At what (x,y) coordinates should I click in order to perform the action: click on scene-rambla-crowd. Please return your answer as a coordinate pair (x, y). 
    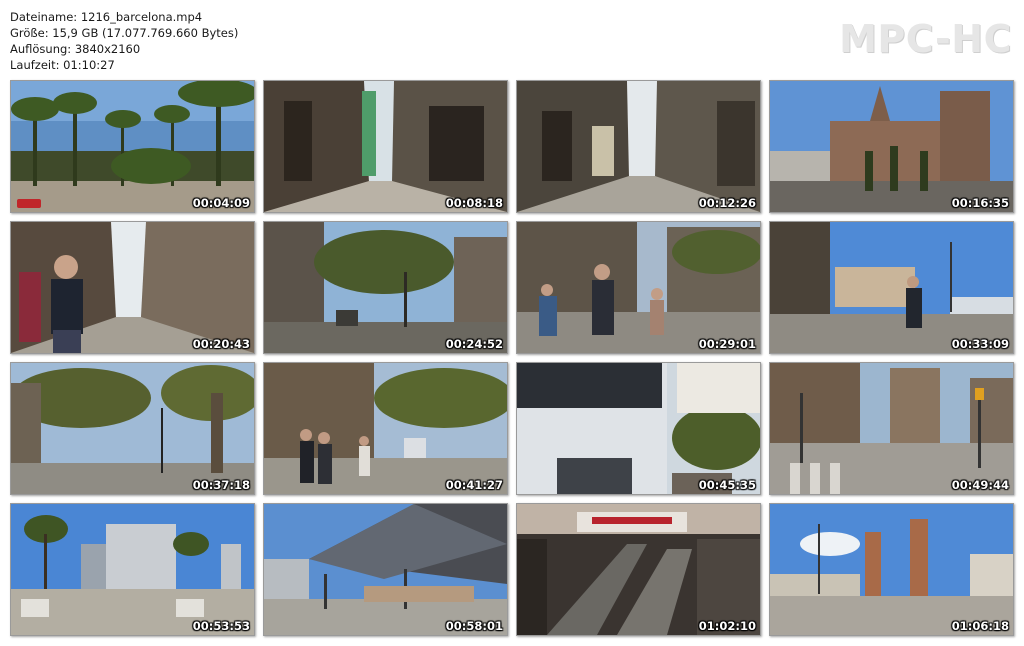
    Looking at the image, I should click on (385, 428).